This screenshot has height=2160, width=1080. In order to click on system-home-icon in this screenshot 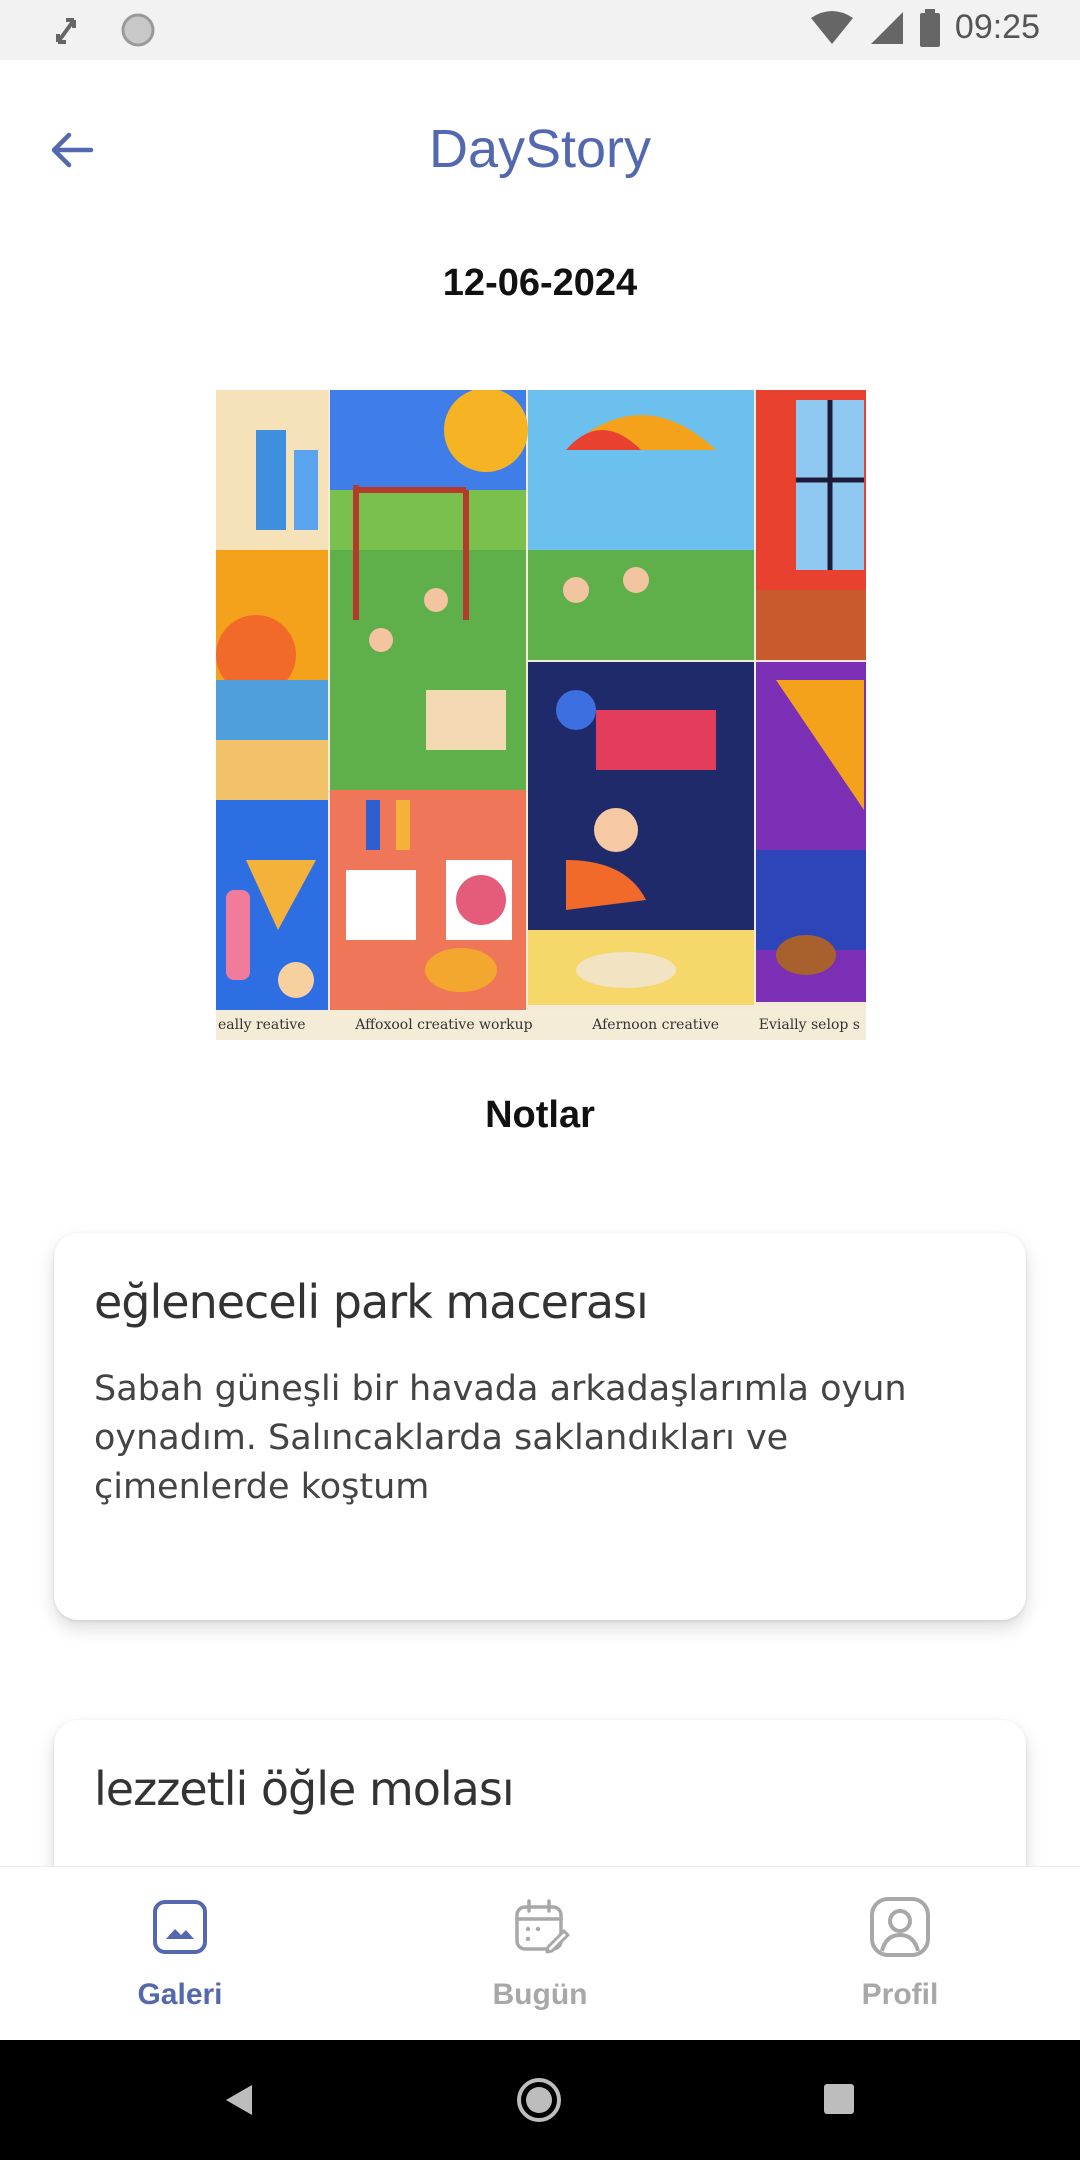, I will do `click(539, 2100)`.